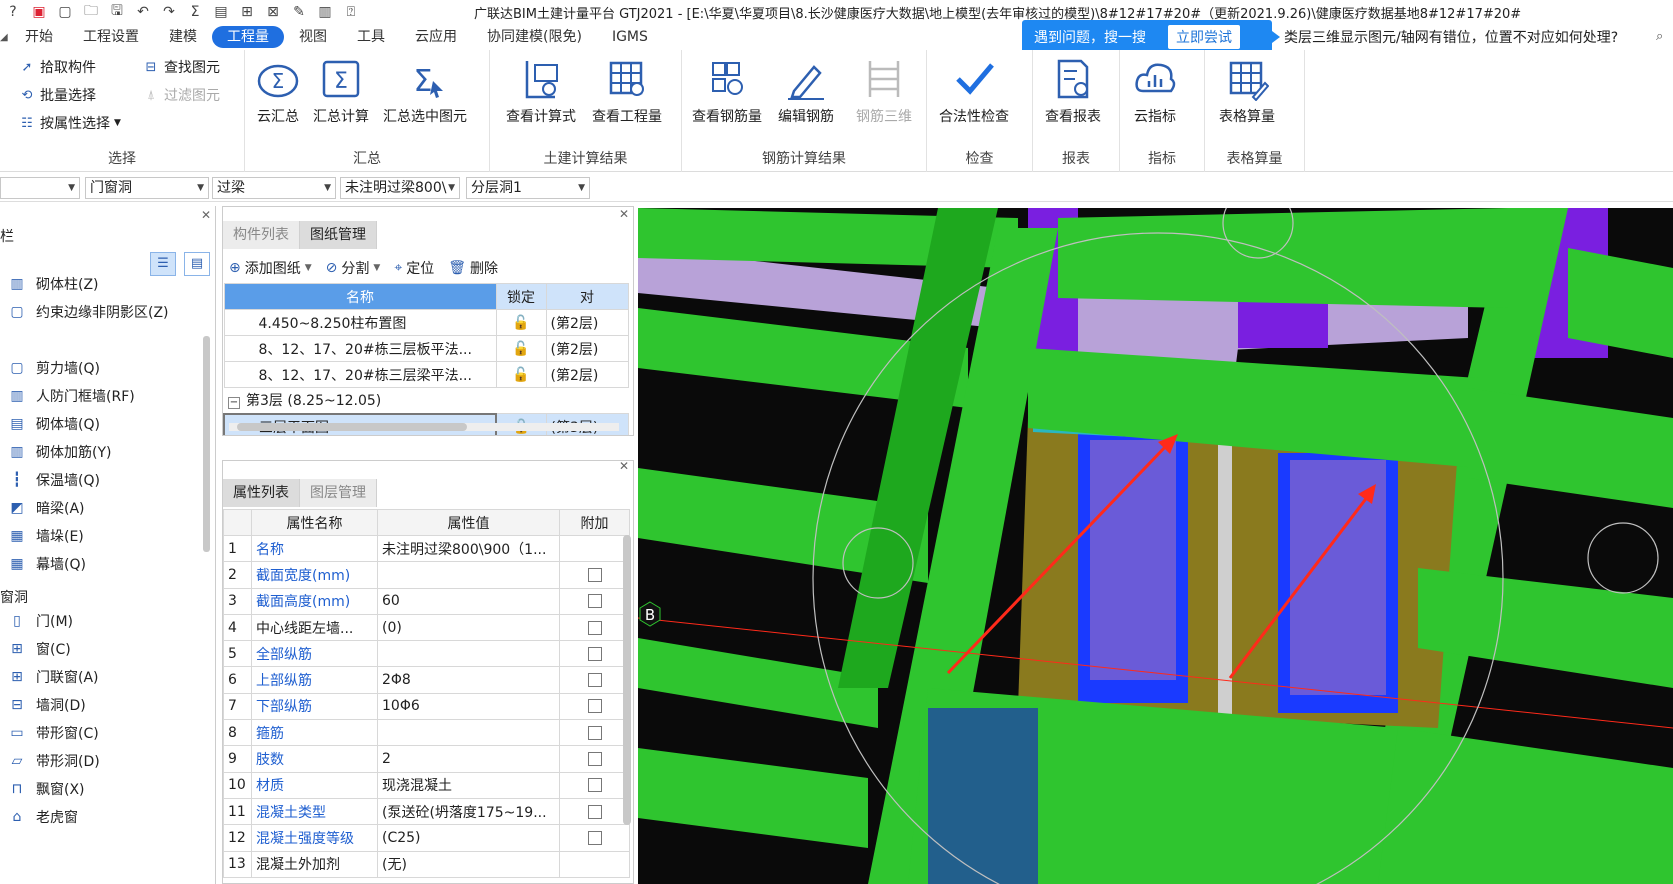 This screenshot has width=1673, height=884. What do you see at coordinates (426, 680) in the screenshot?
I see `property-row: 6 上部纵筋 2Φ8` at bounding box center [426, 680].